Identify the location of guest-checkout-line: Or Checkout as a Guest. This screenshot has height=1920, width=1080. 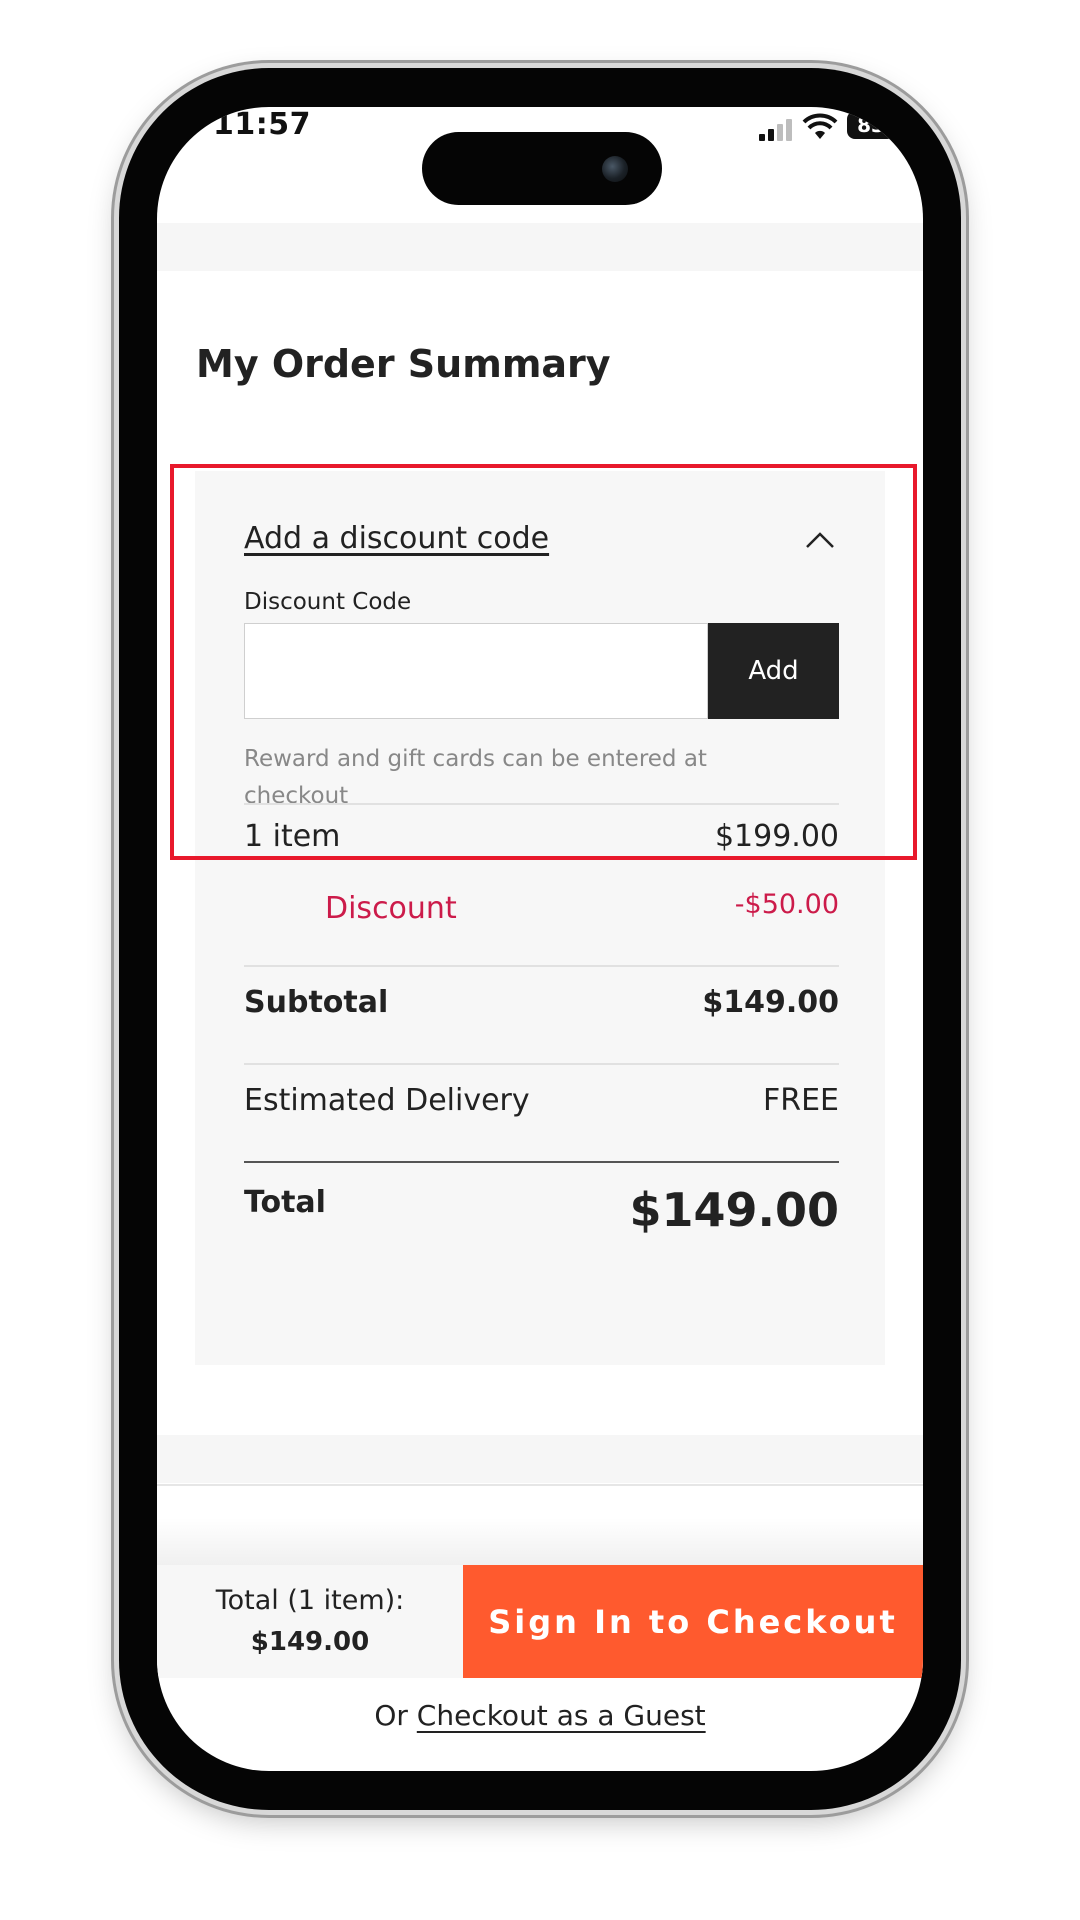
(540, 1715).